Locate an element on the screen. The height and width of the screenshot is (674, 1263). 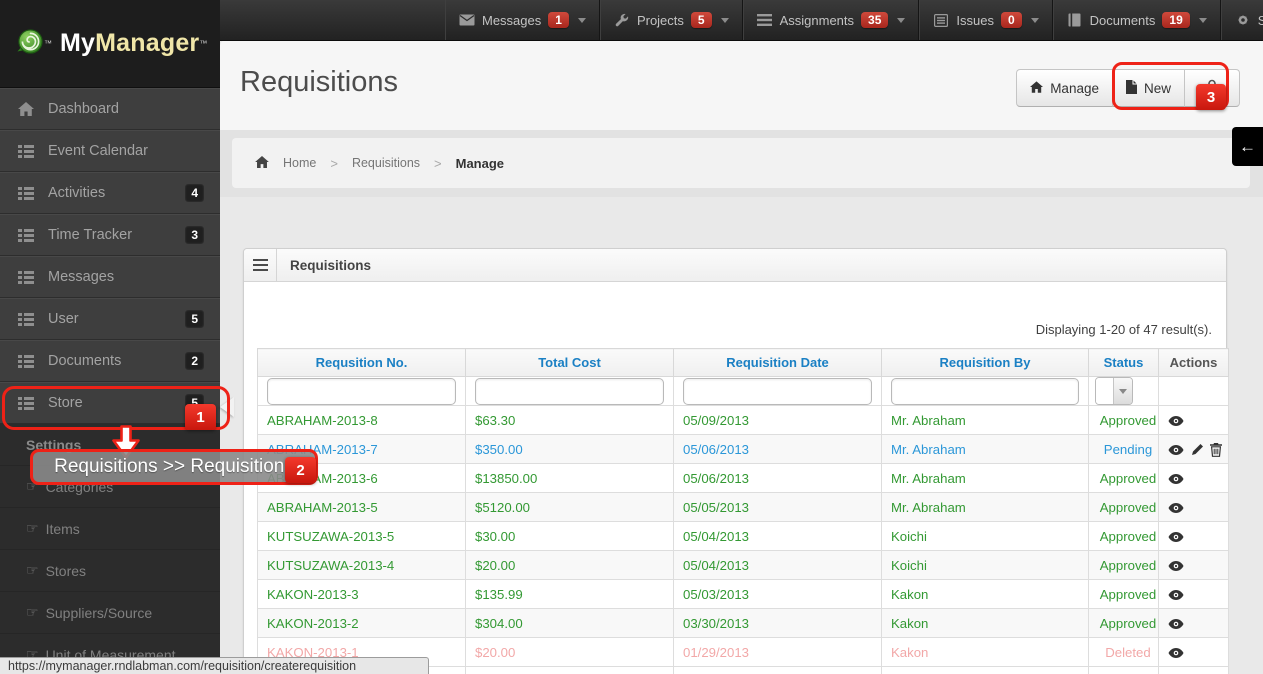
cell-total-cost: $135.99 is located at coordinates (569, 594).